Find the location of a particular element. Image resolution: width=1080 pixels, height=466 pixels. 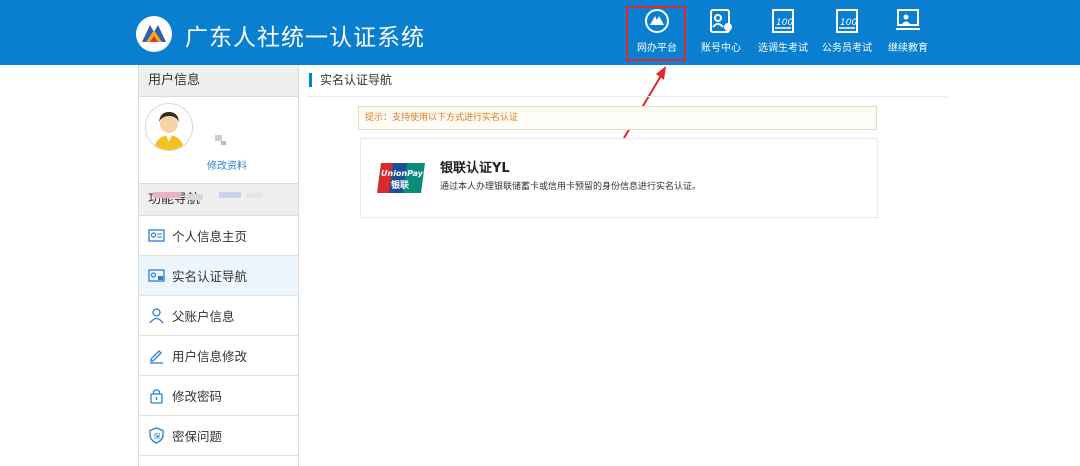

sidebar-item-label: 用户信息修改 is located at coordinates (210, 356).